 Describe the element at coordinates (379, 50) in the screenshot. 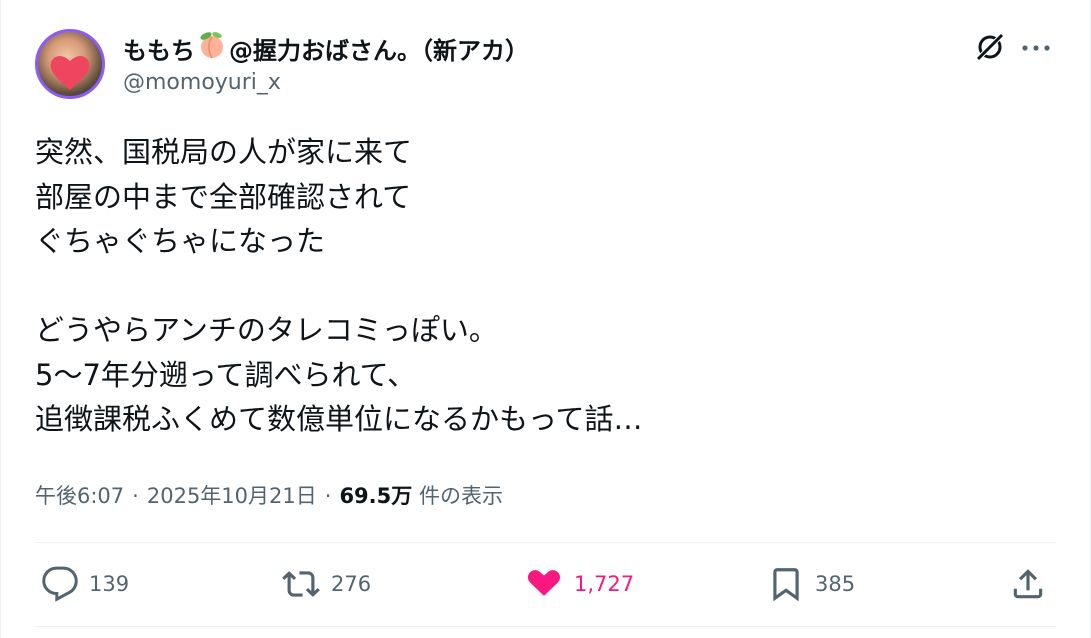

I see `display-name-suffix: @握力おばさん。（新アカ）` at that location.